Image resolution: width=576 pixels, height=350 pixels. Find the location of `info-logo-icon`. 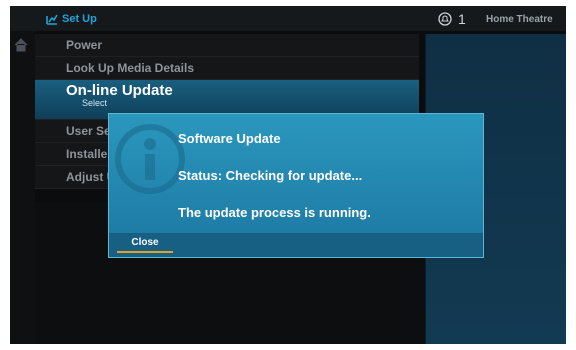

info-logo-icon is located at coordinates (150, 159).